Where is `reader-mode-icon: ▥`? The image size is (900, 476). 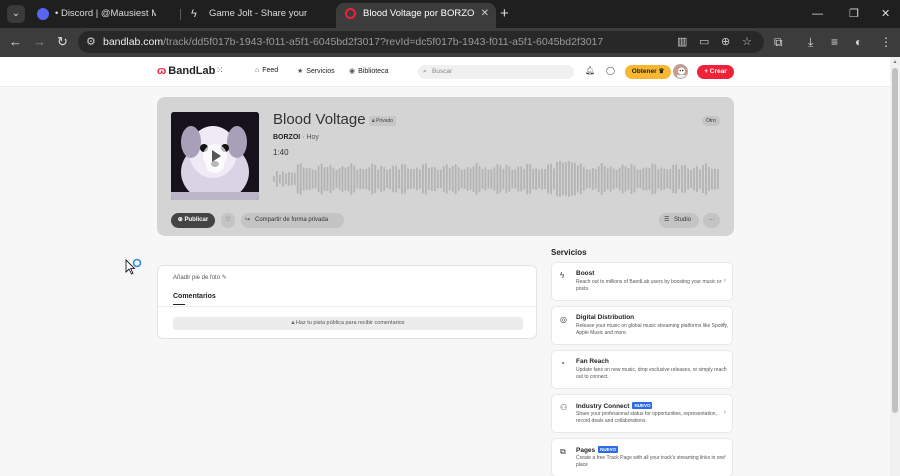 reader-mode-icon: ▥ is located at coordinates (682, 42).